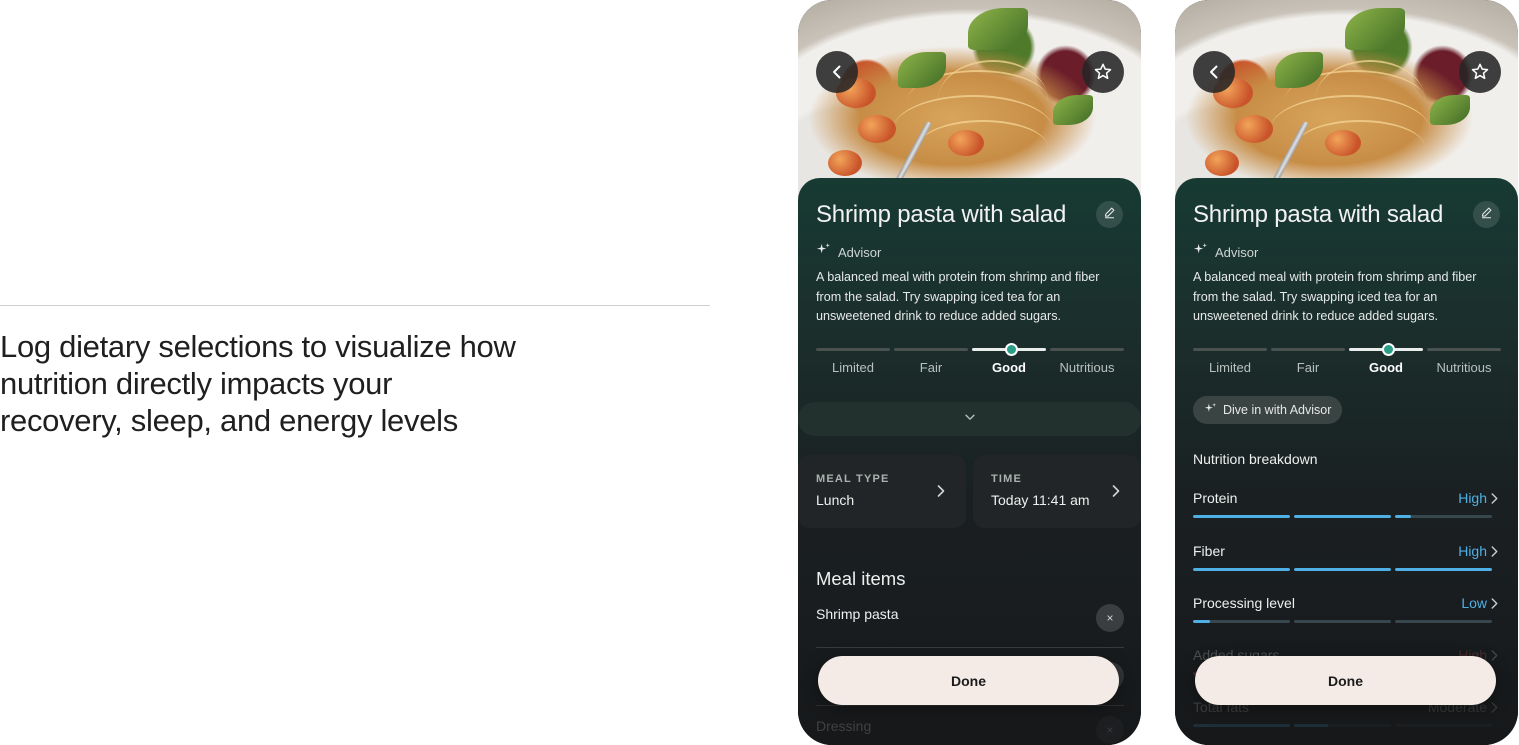 The height and width of the screenshot is (745, 1519). I want to click on divider-line, so click(355, 305).